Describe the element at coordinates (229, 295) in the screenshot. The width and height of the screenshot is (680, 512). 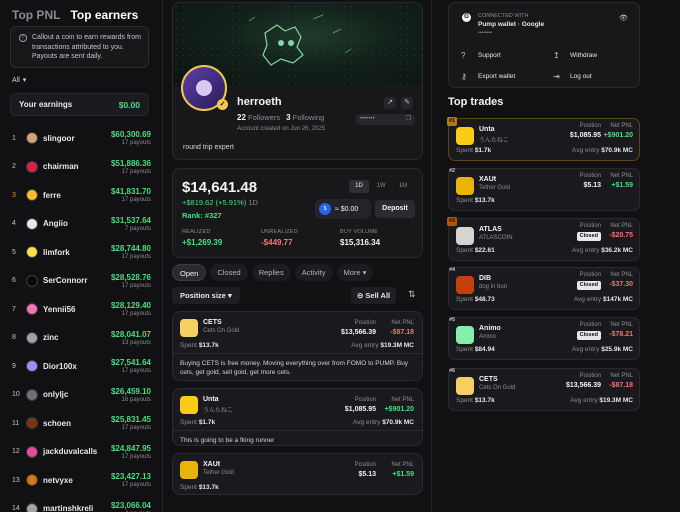
I see `chevron-down-icon: ▾` at that location.